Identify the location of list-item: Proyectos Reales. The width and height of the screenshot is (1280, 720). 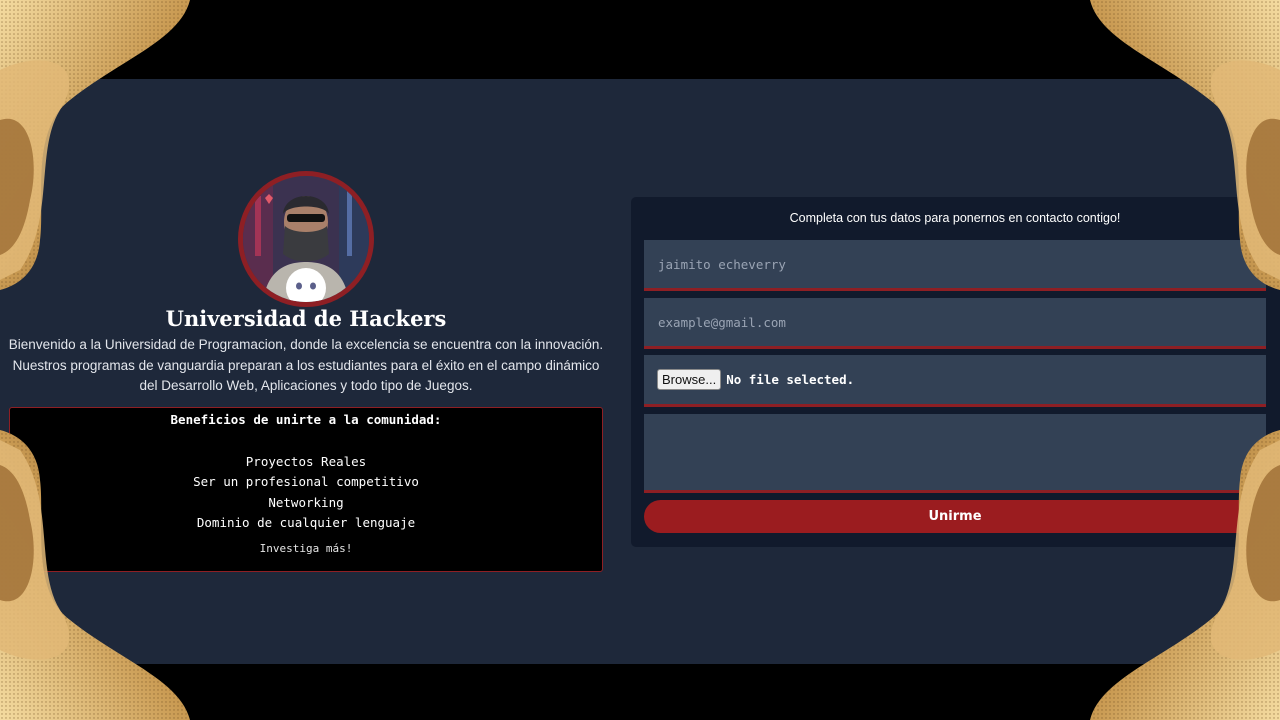
(306, 461).